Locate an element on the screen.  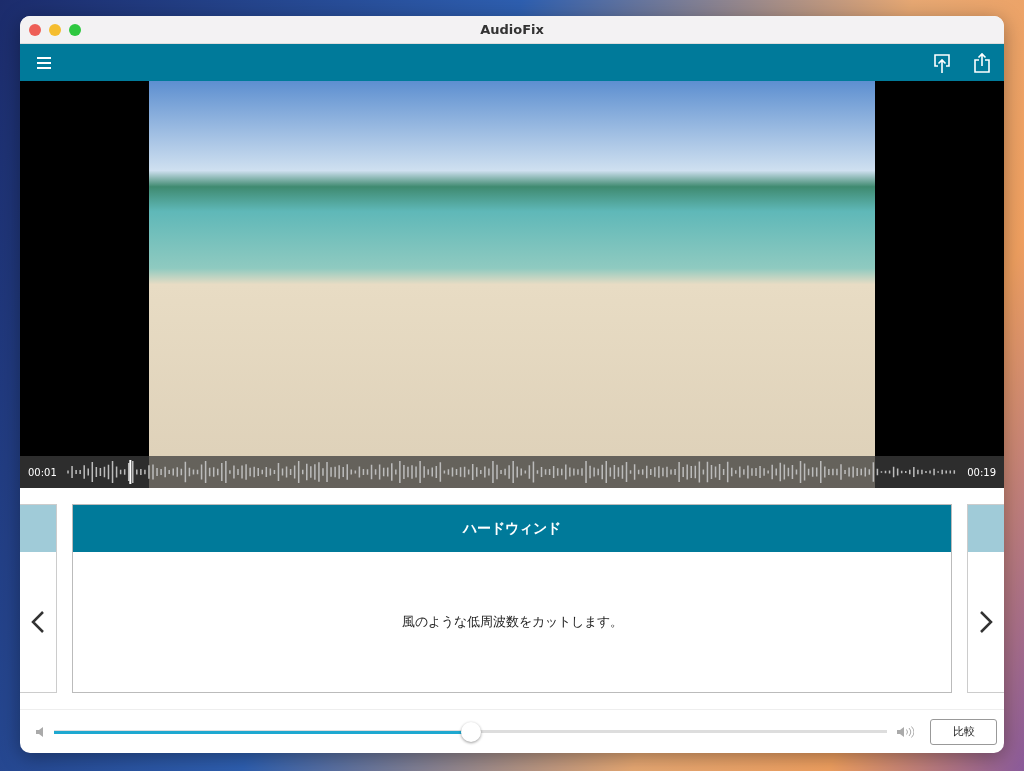
share-icon is located at coordinates (982, 62).